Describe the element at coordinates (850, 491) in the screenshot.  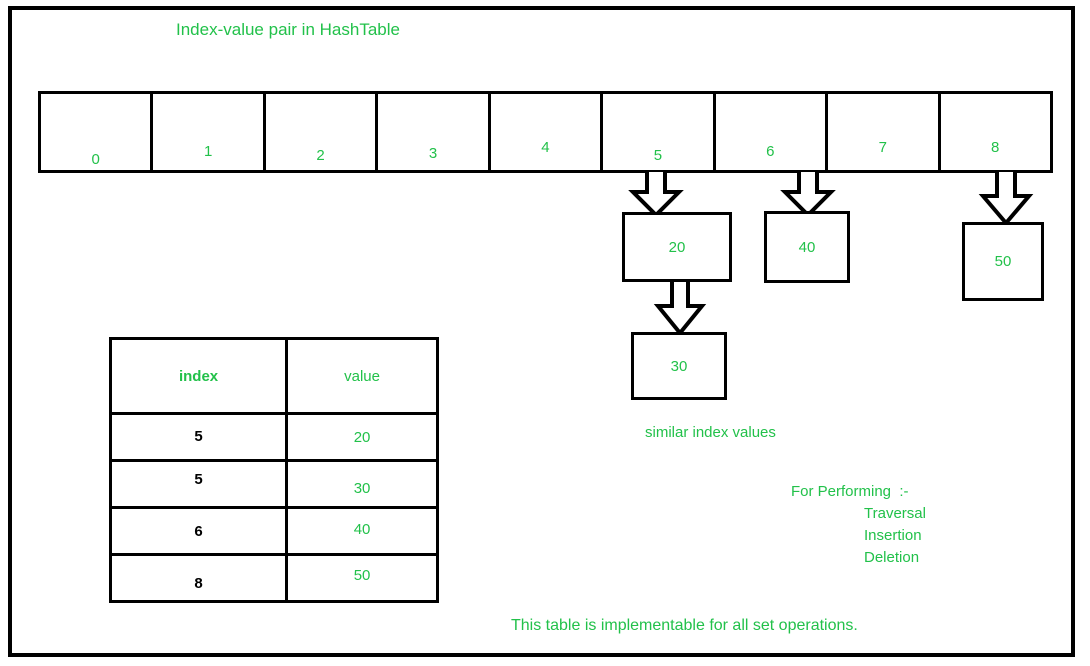
I see `operations-title: For Performing :-` at that location.